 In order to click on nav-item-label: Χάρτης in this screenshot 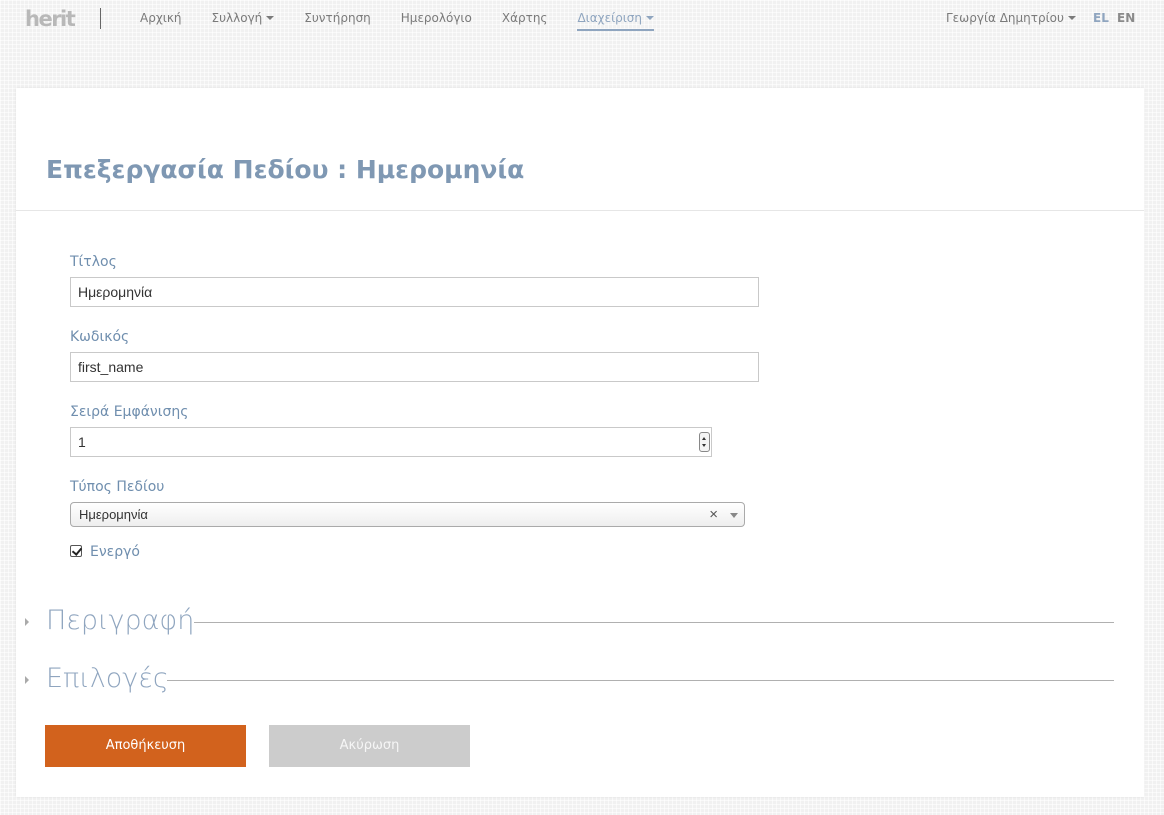, I will do `click(524, 18)`.